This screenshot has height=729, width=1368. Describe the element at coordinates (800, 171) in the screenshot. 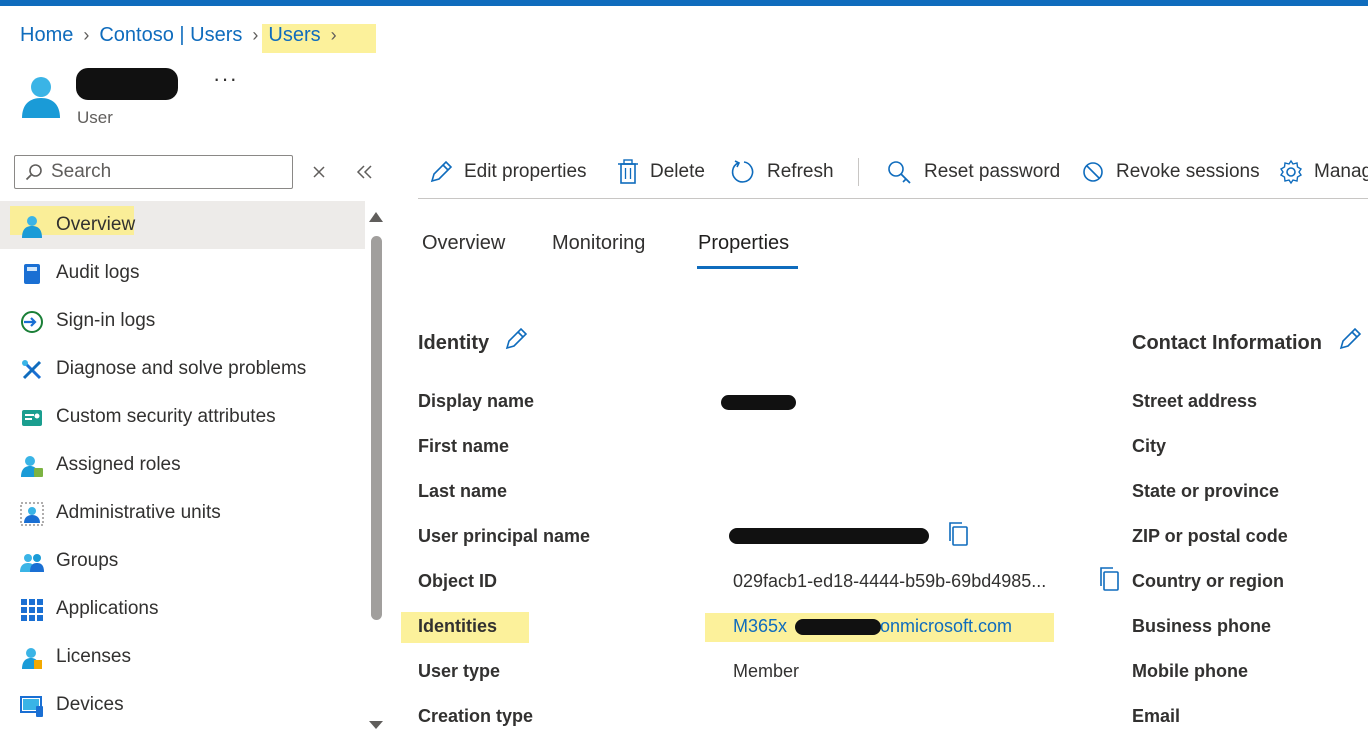

I see `refresh-label: Refresh` at that location.